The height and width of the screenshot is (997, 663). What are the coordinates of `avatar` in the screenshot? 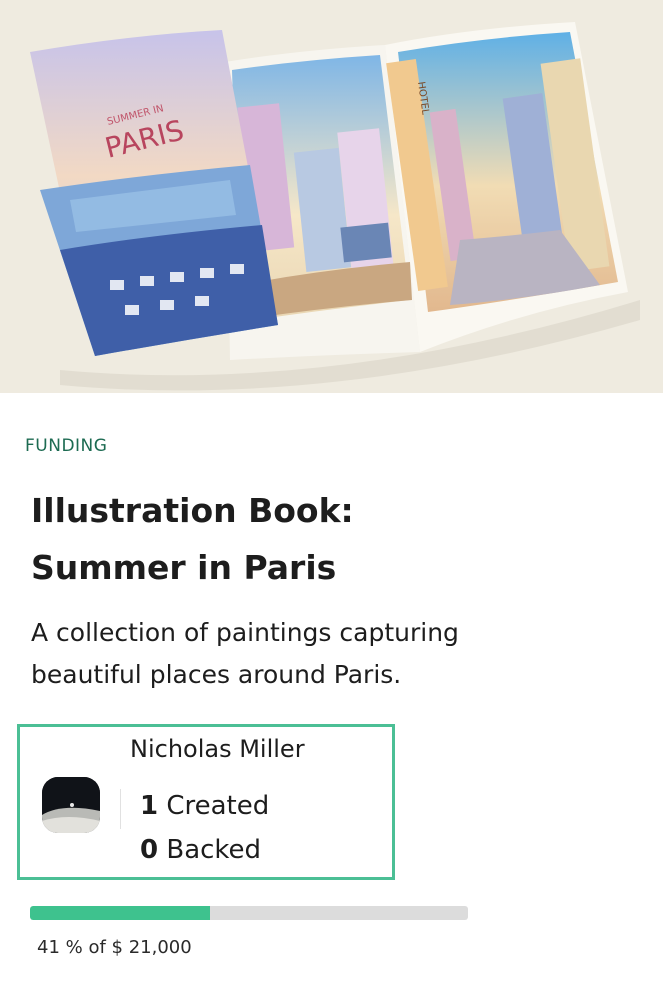 It's located at (71, 805).